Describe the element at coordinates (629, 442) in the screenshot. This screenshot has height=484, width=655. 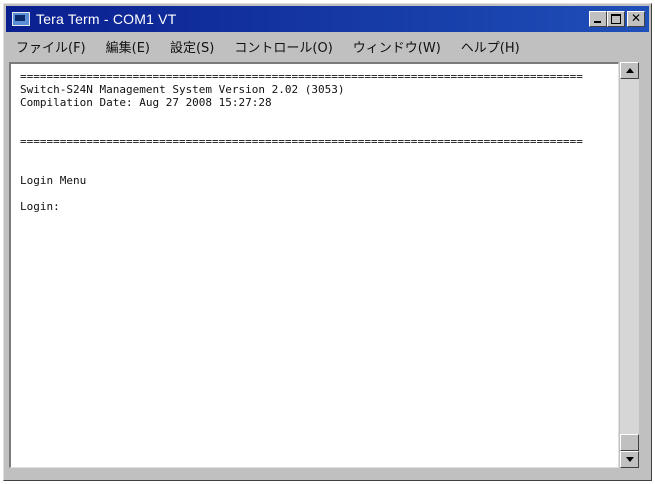
I see `scroll-thumb` at that location.